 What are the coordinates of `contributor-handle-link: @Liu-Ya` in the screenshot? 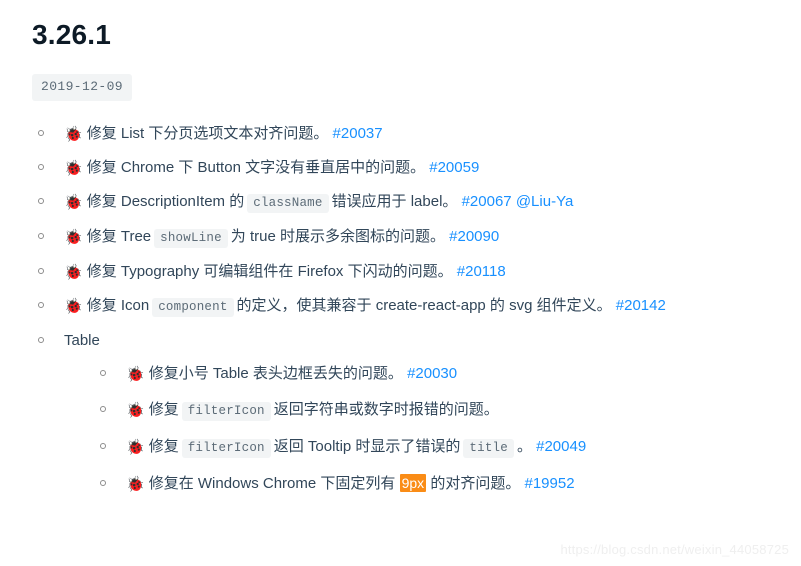 It's located at (544, 201).